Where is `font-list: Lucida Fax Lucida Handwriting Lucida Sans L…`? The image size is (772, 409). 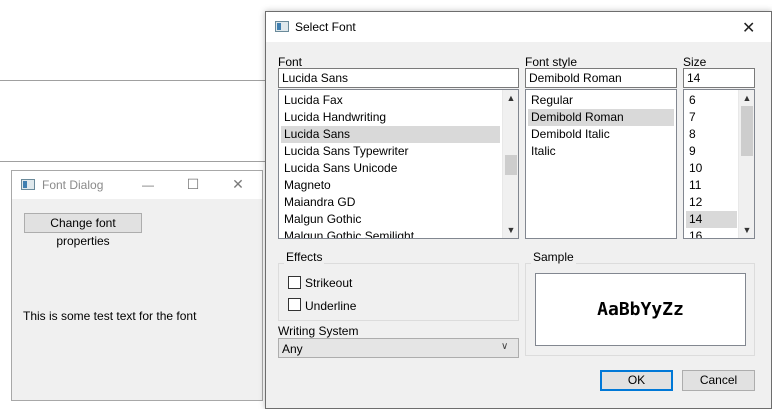
font-list: Lucida Fax Lucida Handwriting Lucida Sans L… is located at coordinates (398, 164).